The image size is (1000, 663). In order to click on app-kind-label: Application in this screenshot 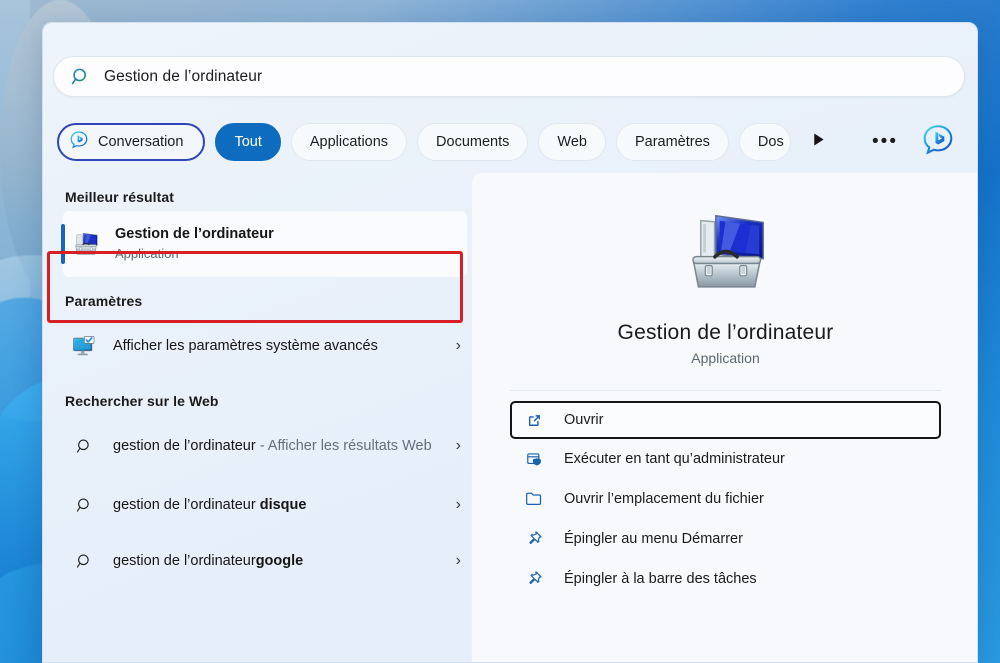, I will do `click(725, 358)`.